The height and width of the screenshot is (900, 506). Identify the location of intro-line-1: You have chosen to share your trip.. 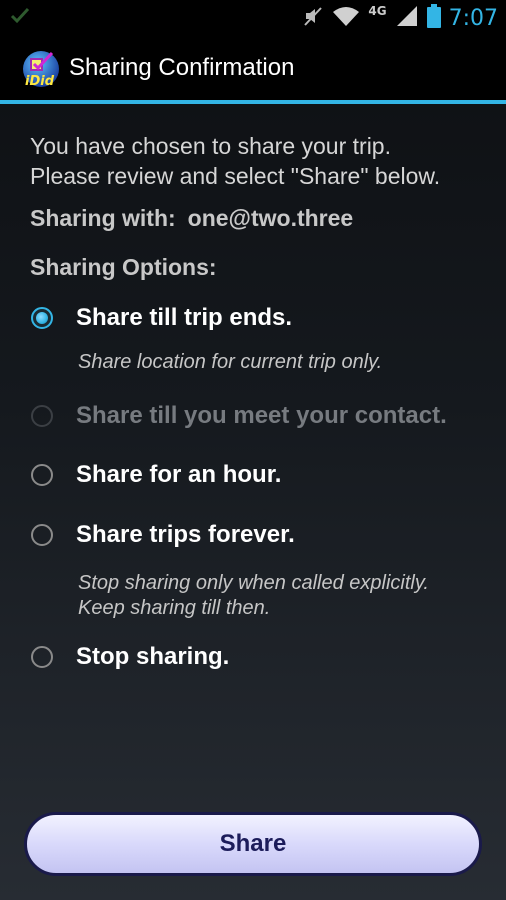
(210, 146).